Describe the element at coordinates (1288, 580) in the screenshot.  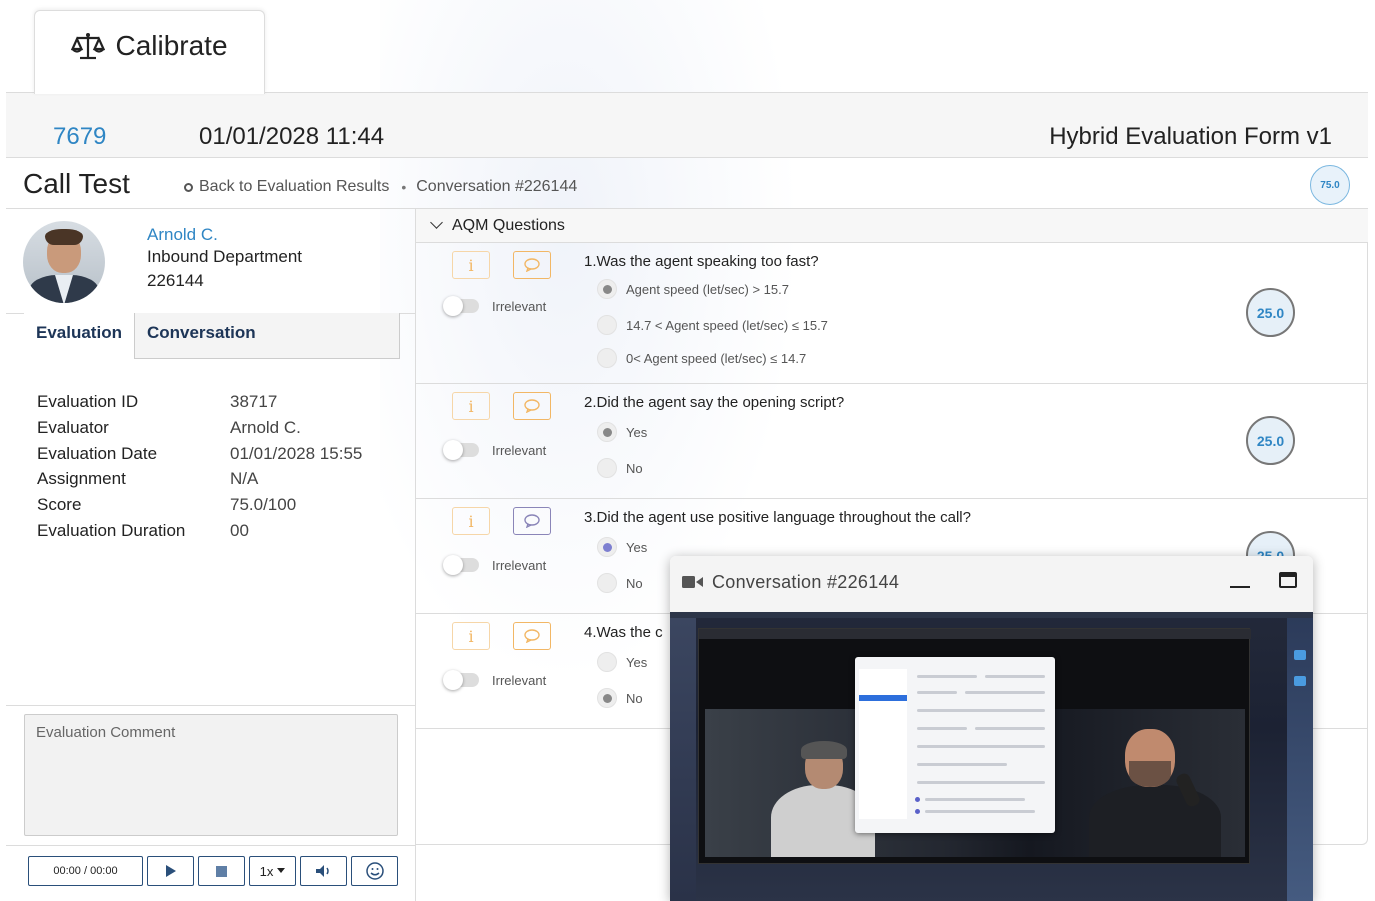
I see `maximize-icon` at that location.